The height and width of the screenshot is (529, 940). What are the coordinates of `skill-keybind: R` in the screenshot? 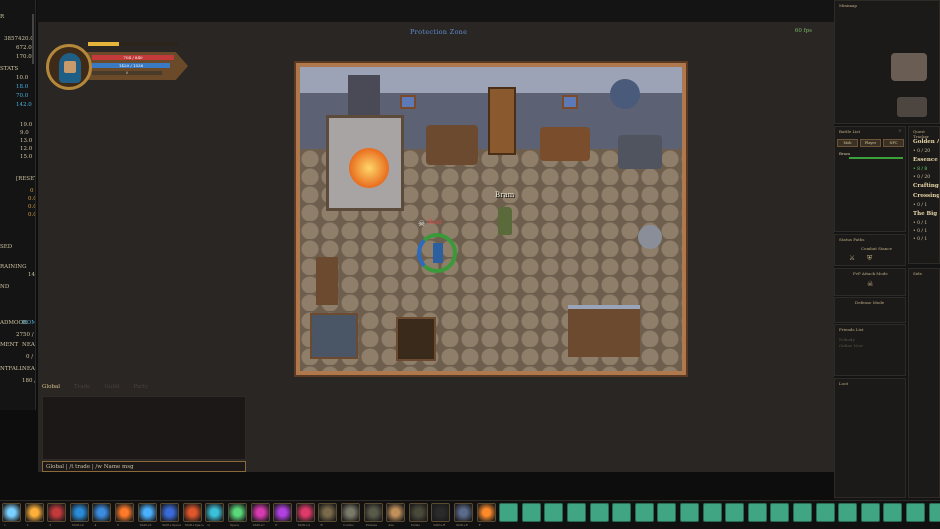 It's located at (321, 525).